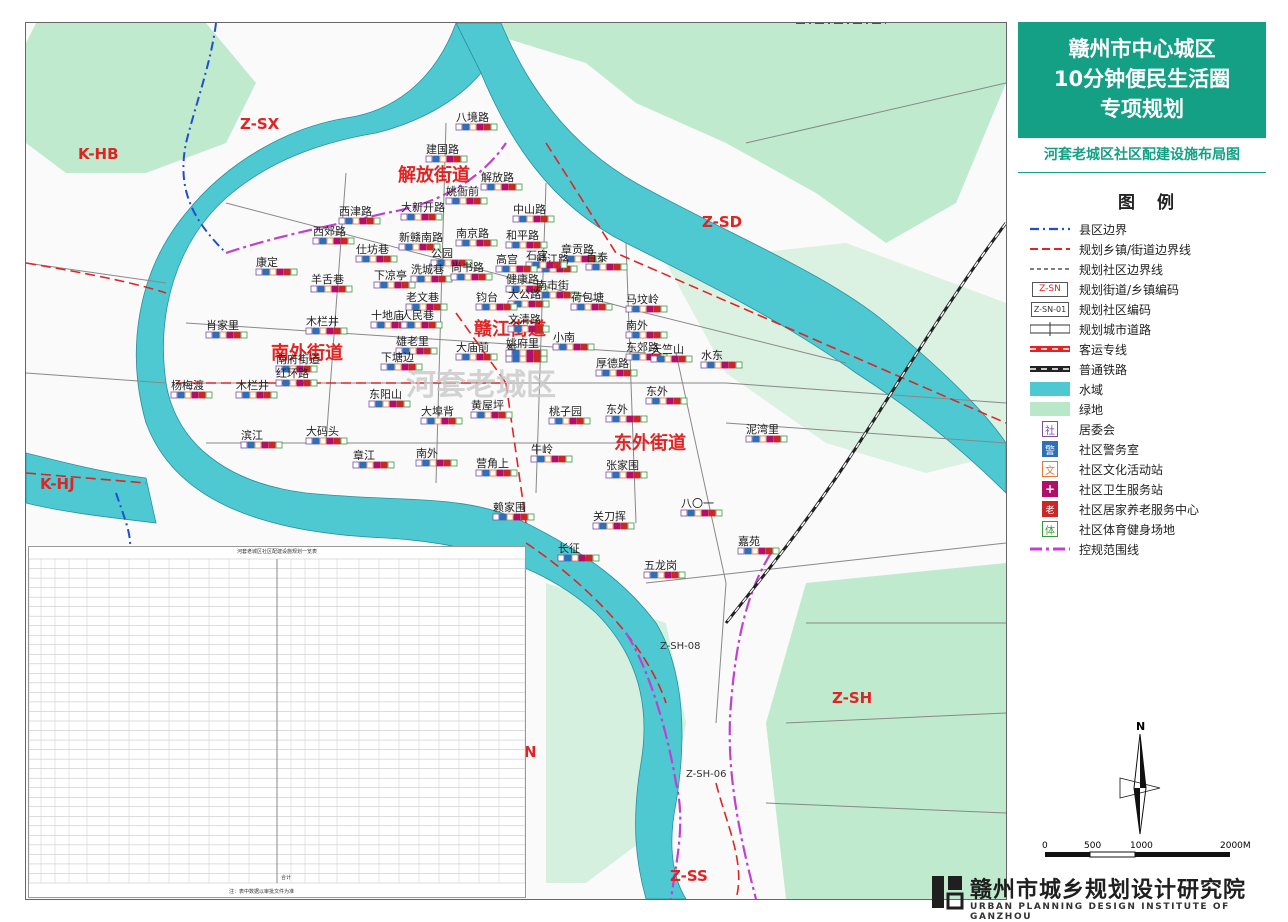  What do you see at coordinates (1050, 549) in the screenshot?
I see `control-range-line-icon` at bounding box center [1050, 549].